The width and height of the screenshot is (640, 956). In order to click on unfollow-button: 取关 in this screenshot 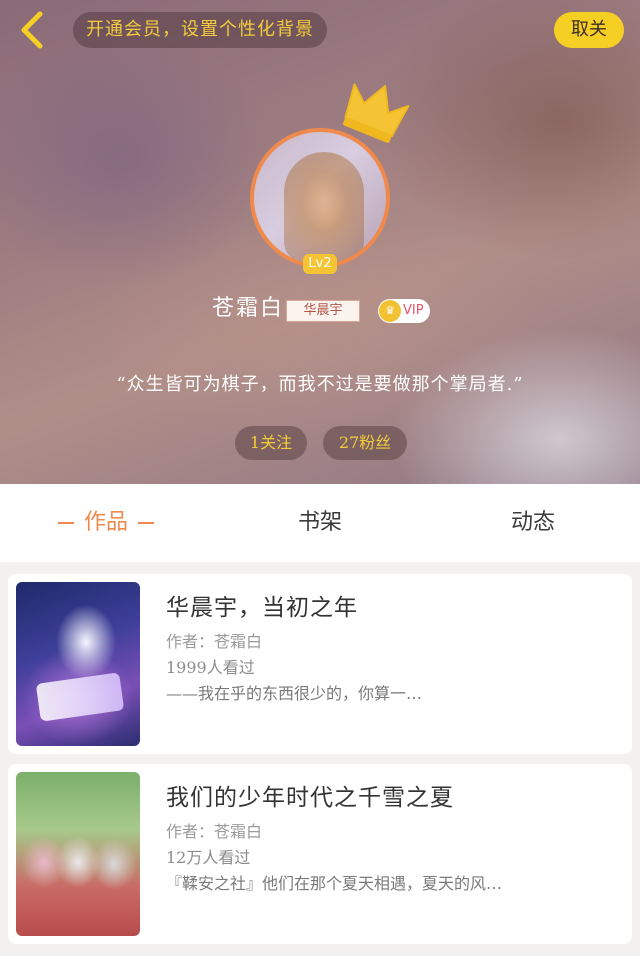, I will do `click(589, 30)`.